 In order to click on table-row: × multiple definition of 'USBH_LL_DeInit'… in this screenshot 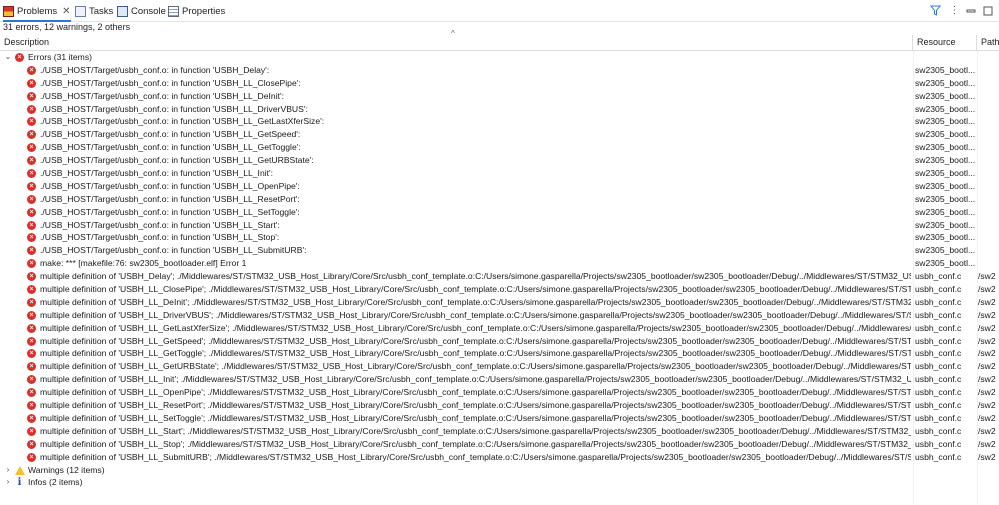, I will do `click(499, 302)`.